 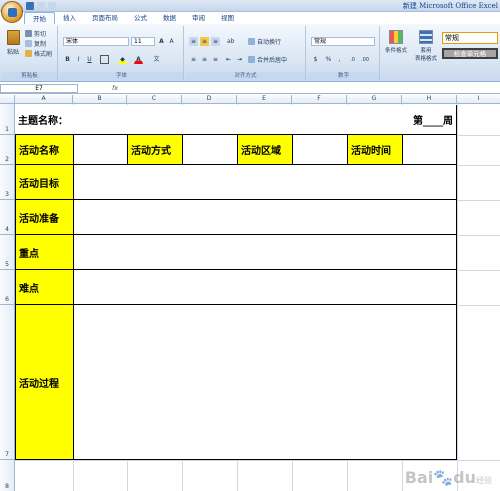 I want to click on align-left-icon: ≡, so click(x=193, y=59).